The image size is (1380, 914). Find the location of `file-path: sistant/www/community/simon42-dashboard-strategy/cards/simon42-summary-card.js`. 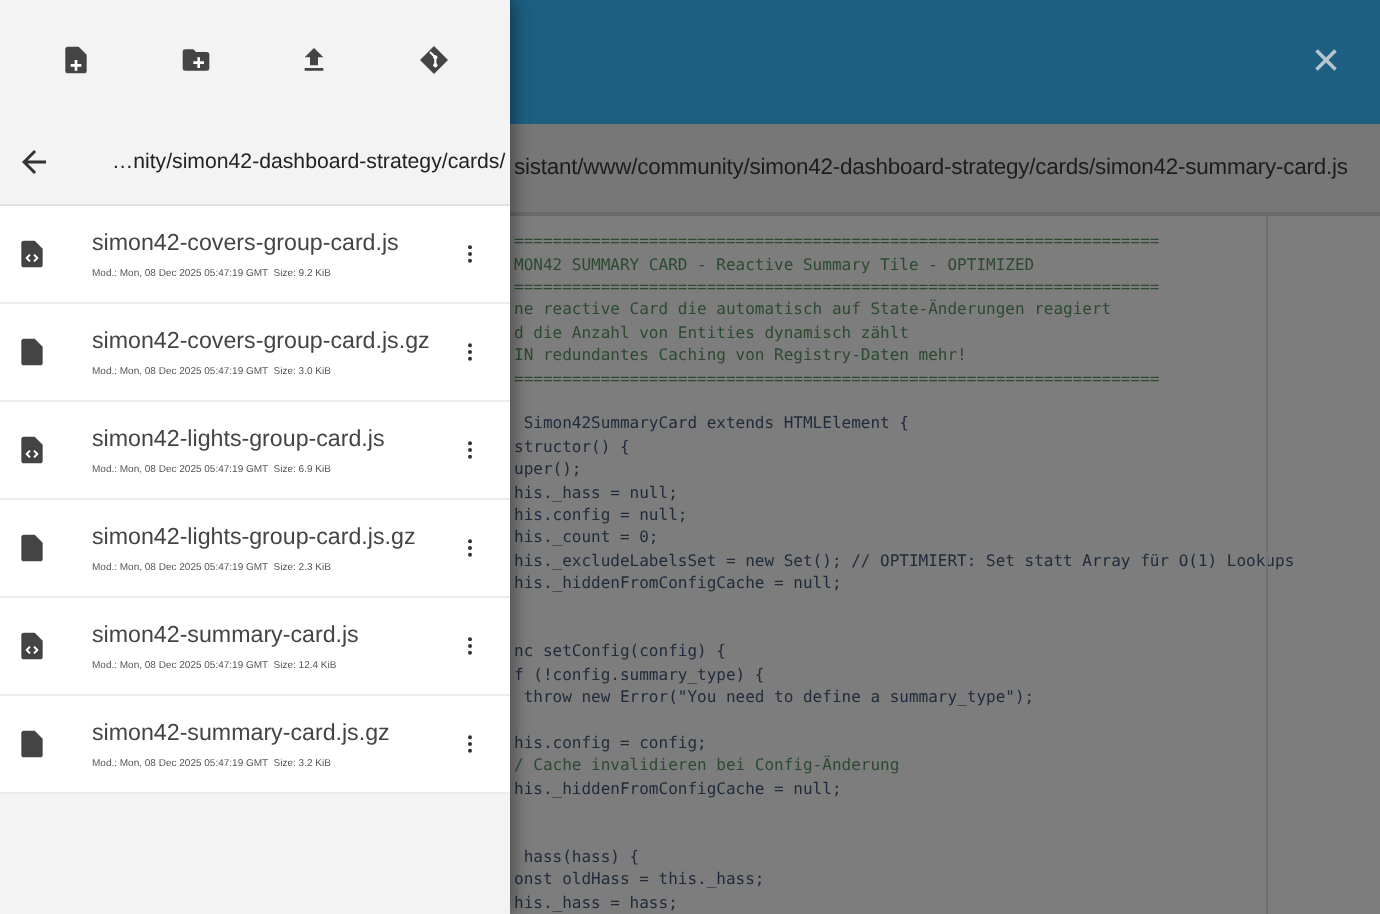

file-path: sistant/www/community/simon42-dashboard-strategy/cards/simon42-summary-card.js is located at coordinates (930, 167).